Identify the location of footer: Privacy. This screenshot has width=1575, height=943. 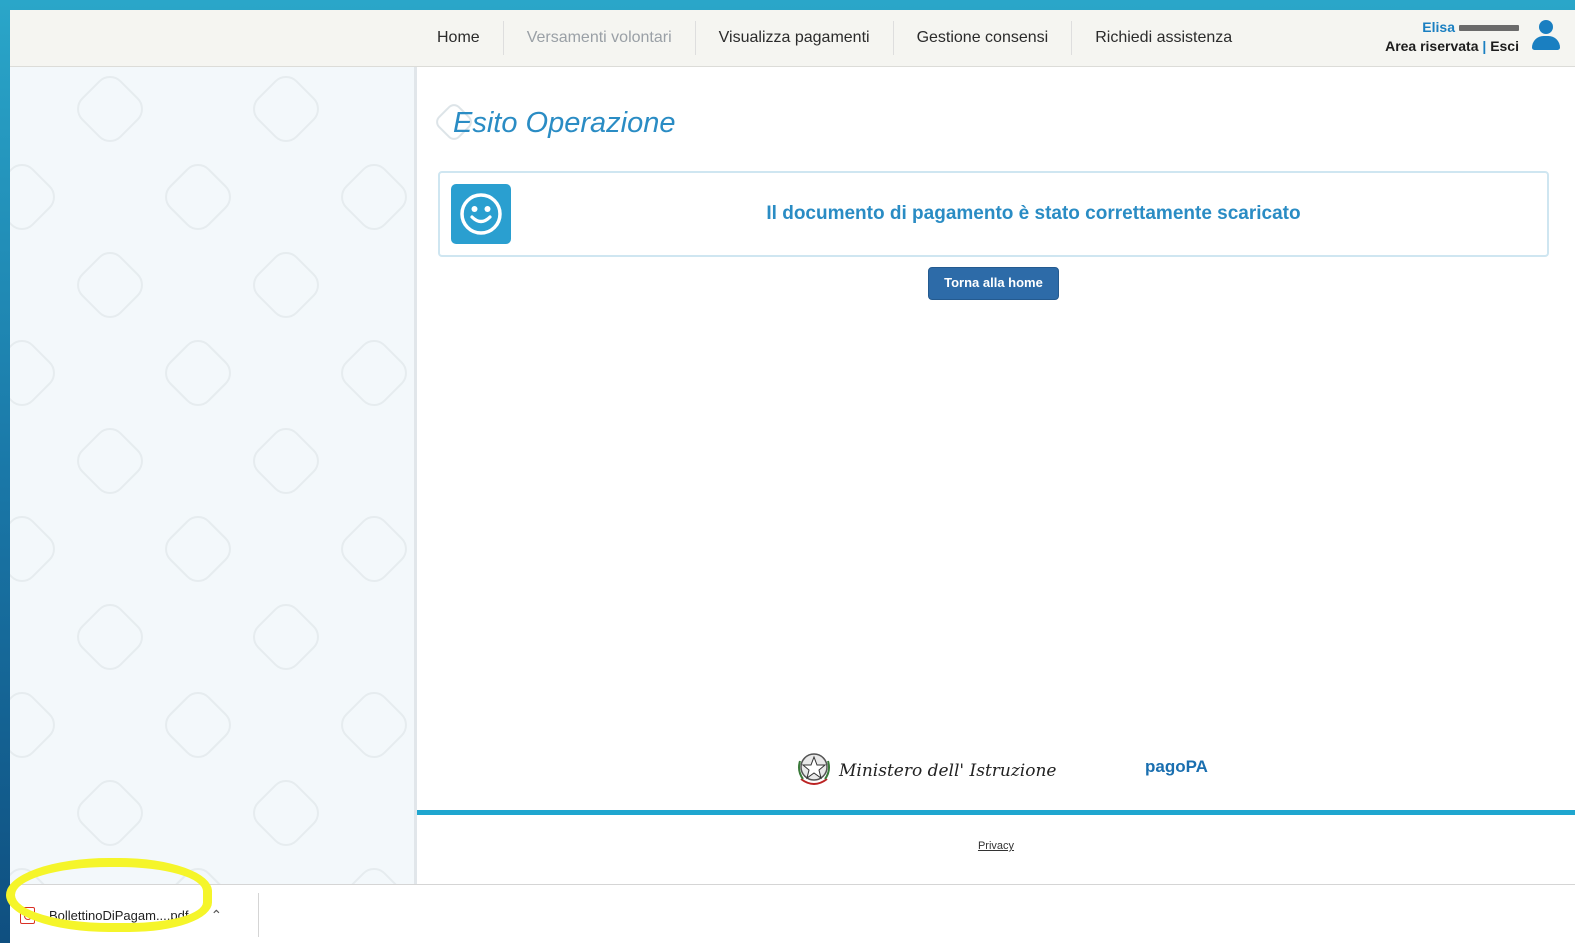
(996, 850).